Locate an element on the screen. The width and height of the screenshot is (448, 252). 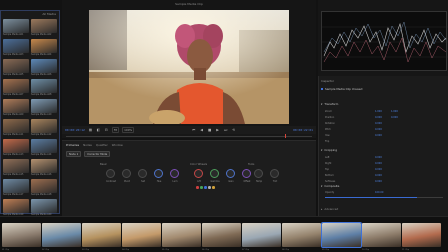
red-swatch is located at coordinates (197, 187).